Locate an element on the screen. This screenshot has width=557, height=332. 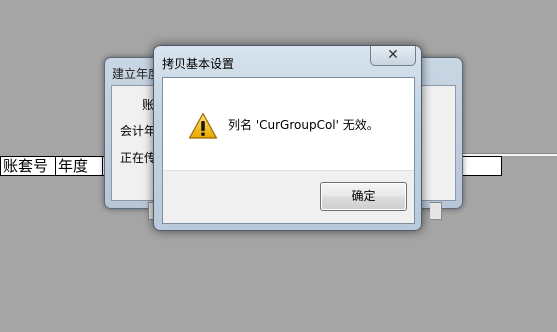
label-fiscal-year: 会计年 is located at coordinates (138, 131).